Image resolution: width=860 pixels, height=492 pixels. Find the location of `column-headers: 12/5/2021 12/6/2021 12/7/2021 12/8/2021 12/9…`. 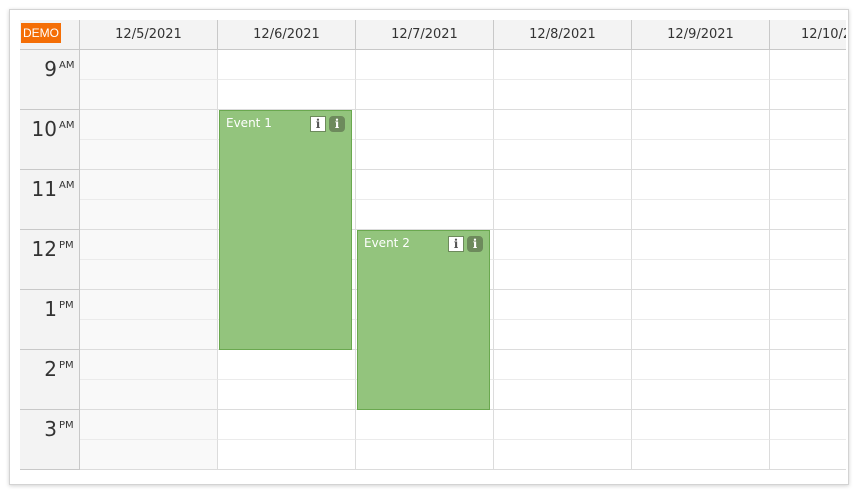

column-headers: 12/5/2021 12/6/2021 12/7/2021 12/8/2021 12/9… is located at coordinates (463, 35).